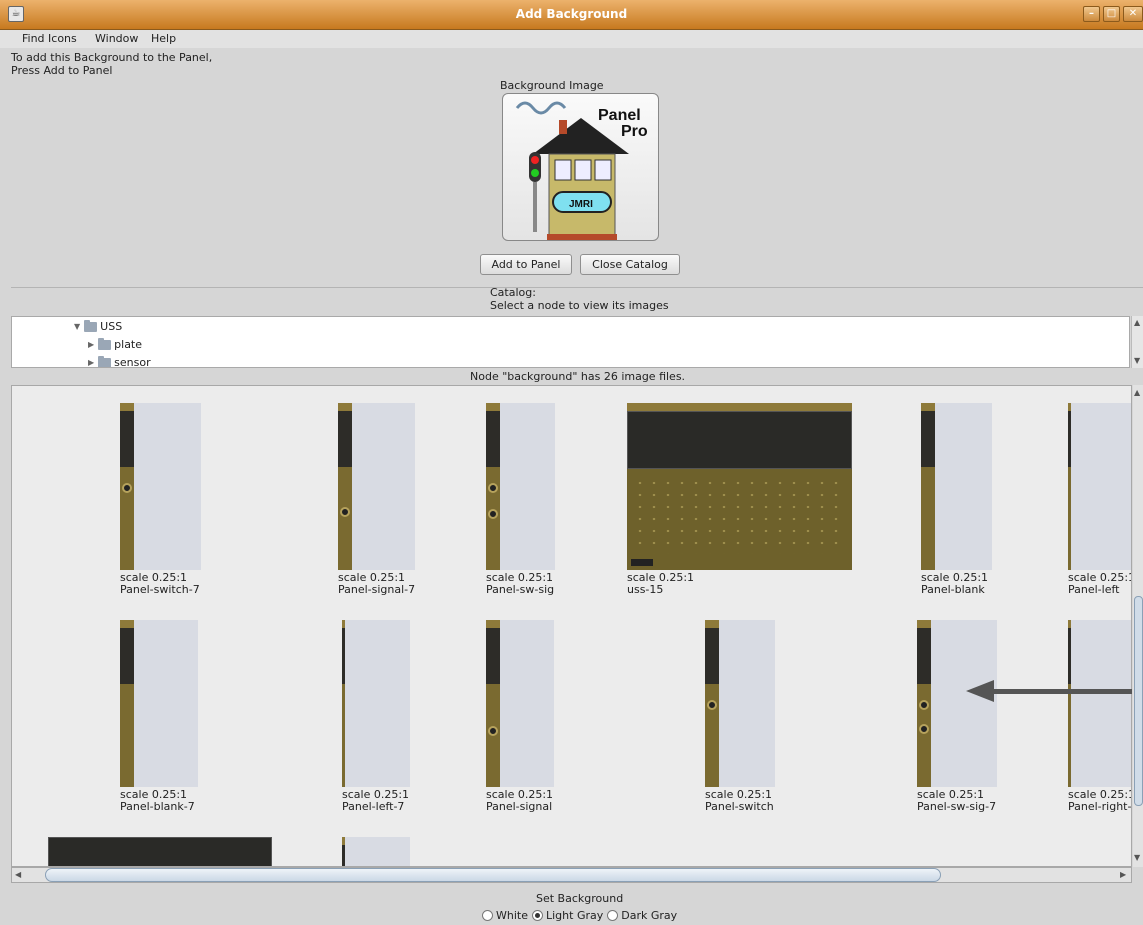  What do you see at coordinates (581, 204) in the screenshot?
I see `logo-text-jmri: JMRI` at bounding box center [581, 204].